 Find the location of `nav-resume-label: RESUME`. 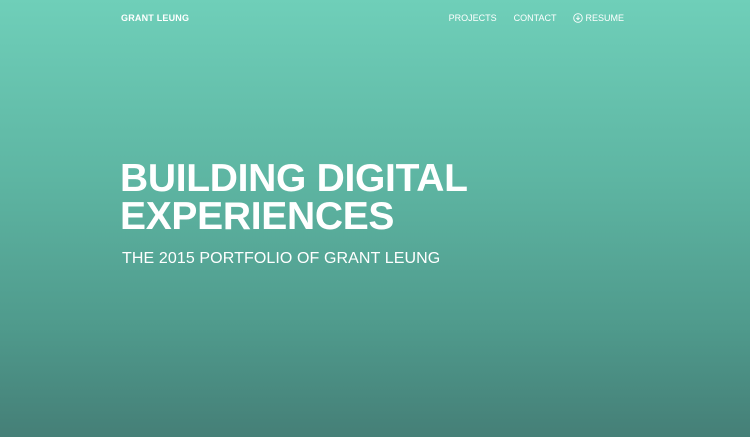

nav-resume-label: RESUME is located at coordinates (604, 18).